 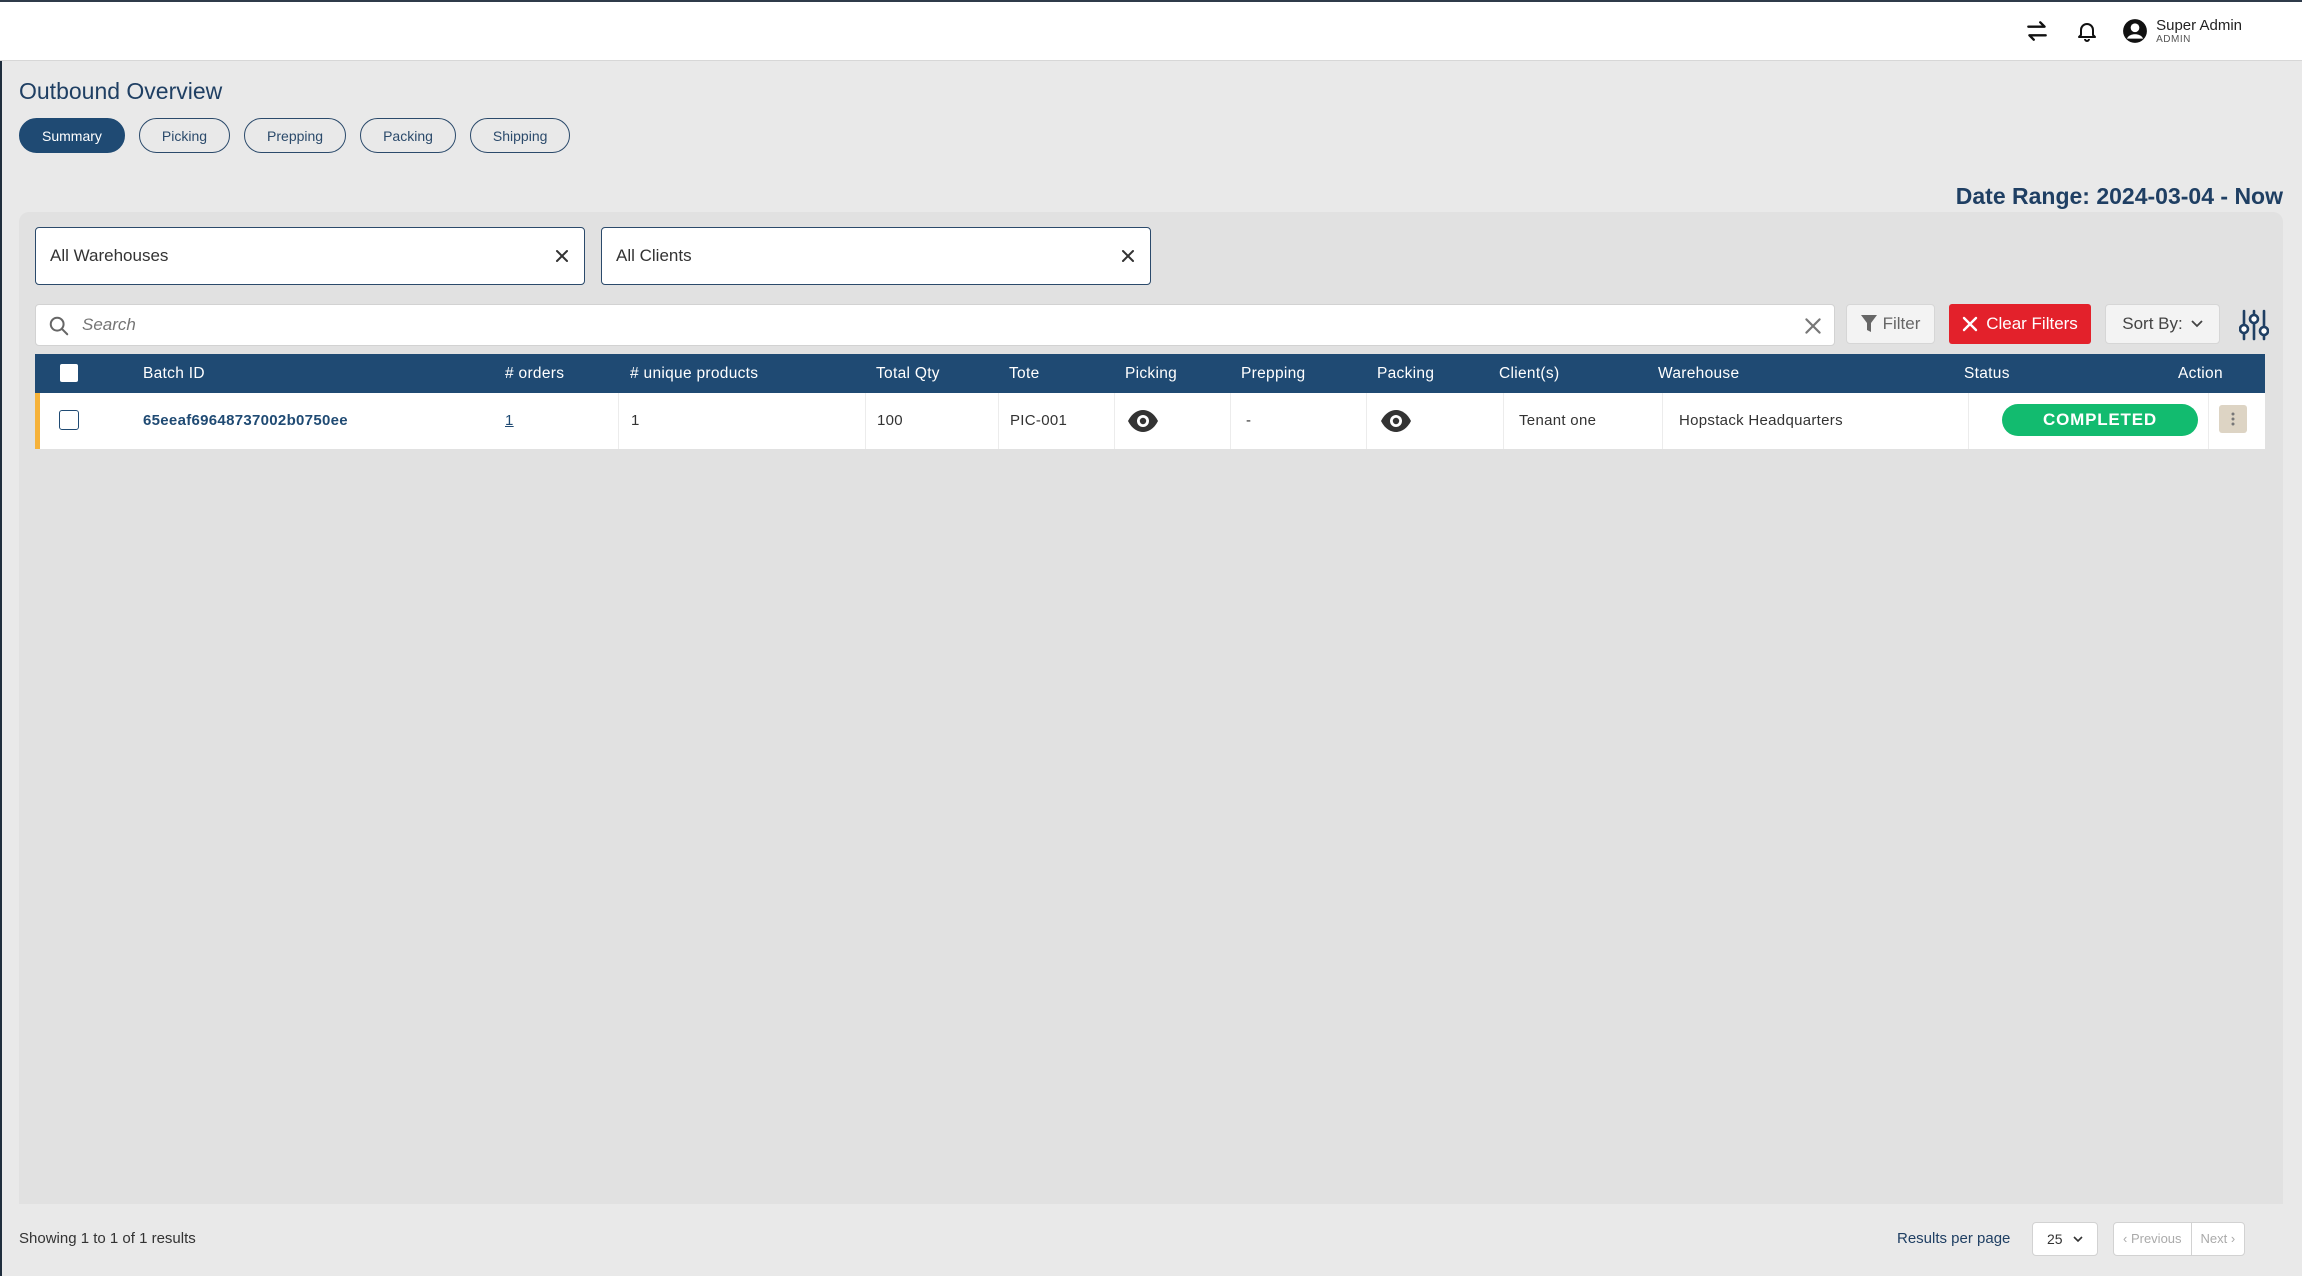 I want to click on filter-button-label: Filter, so click(x=1901, y=323).